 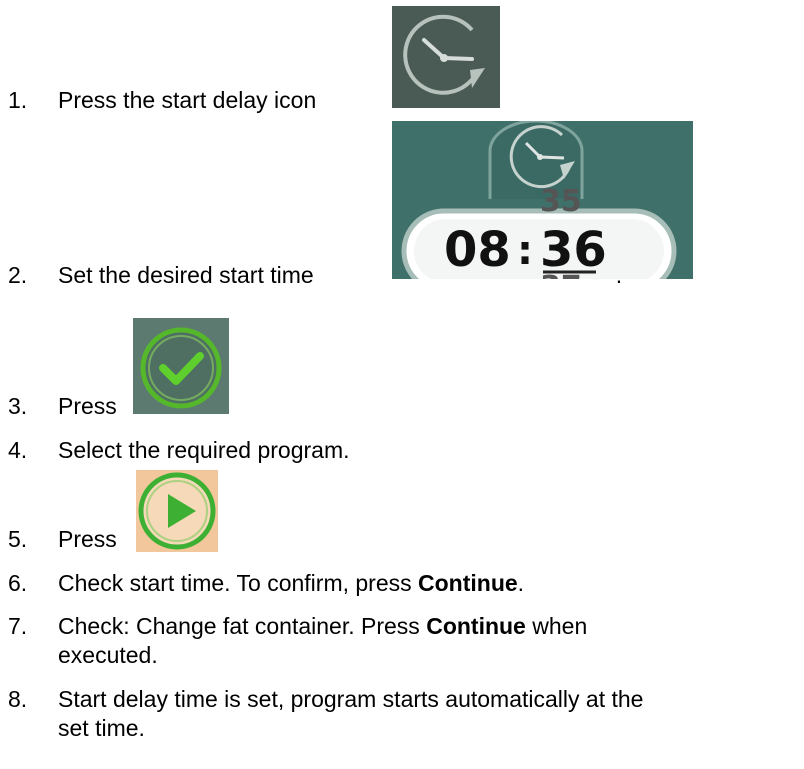 What do you see at coordinates (87, 406) in the screenshot?
I see `step-3-label: Press` at bounding box center [87, 406].